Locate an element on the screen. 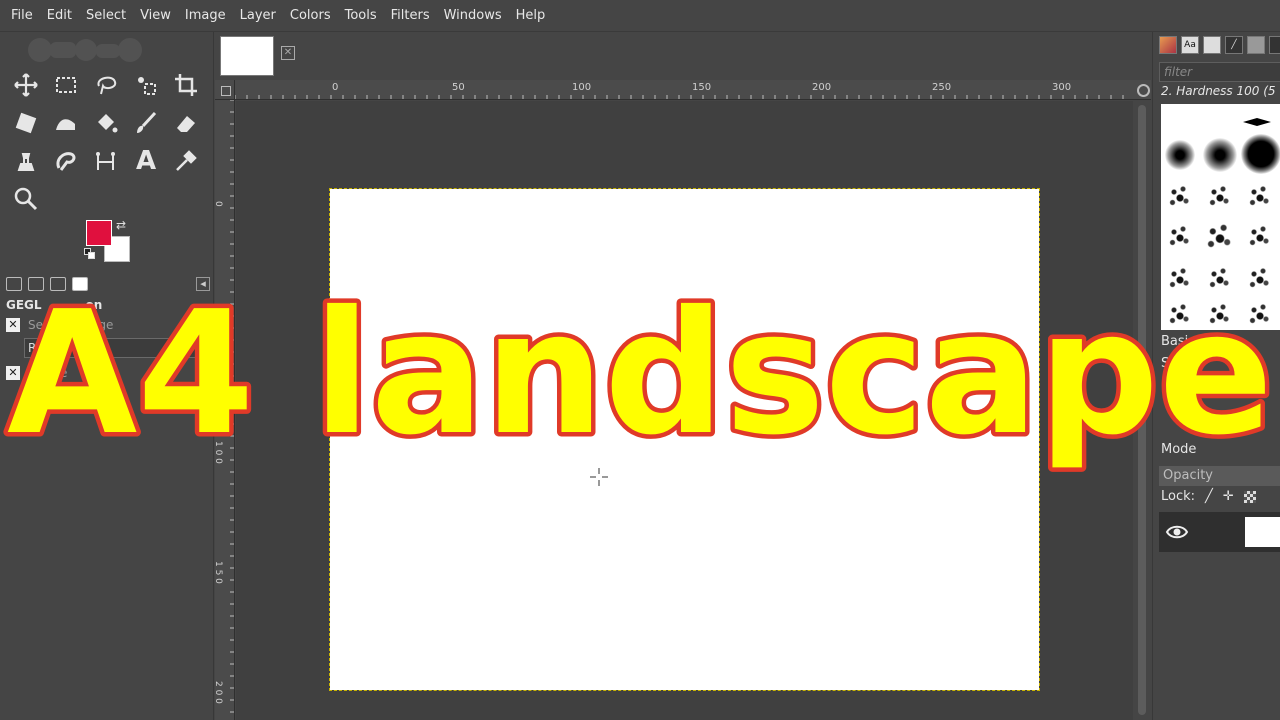 This screenshot has height=720, width=1280. move-icon is located at coordinates (26, 85).